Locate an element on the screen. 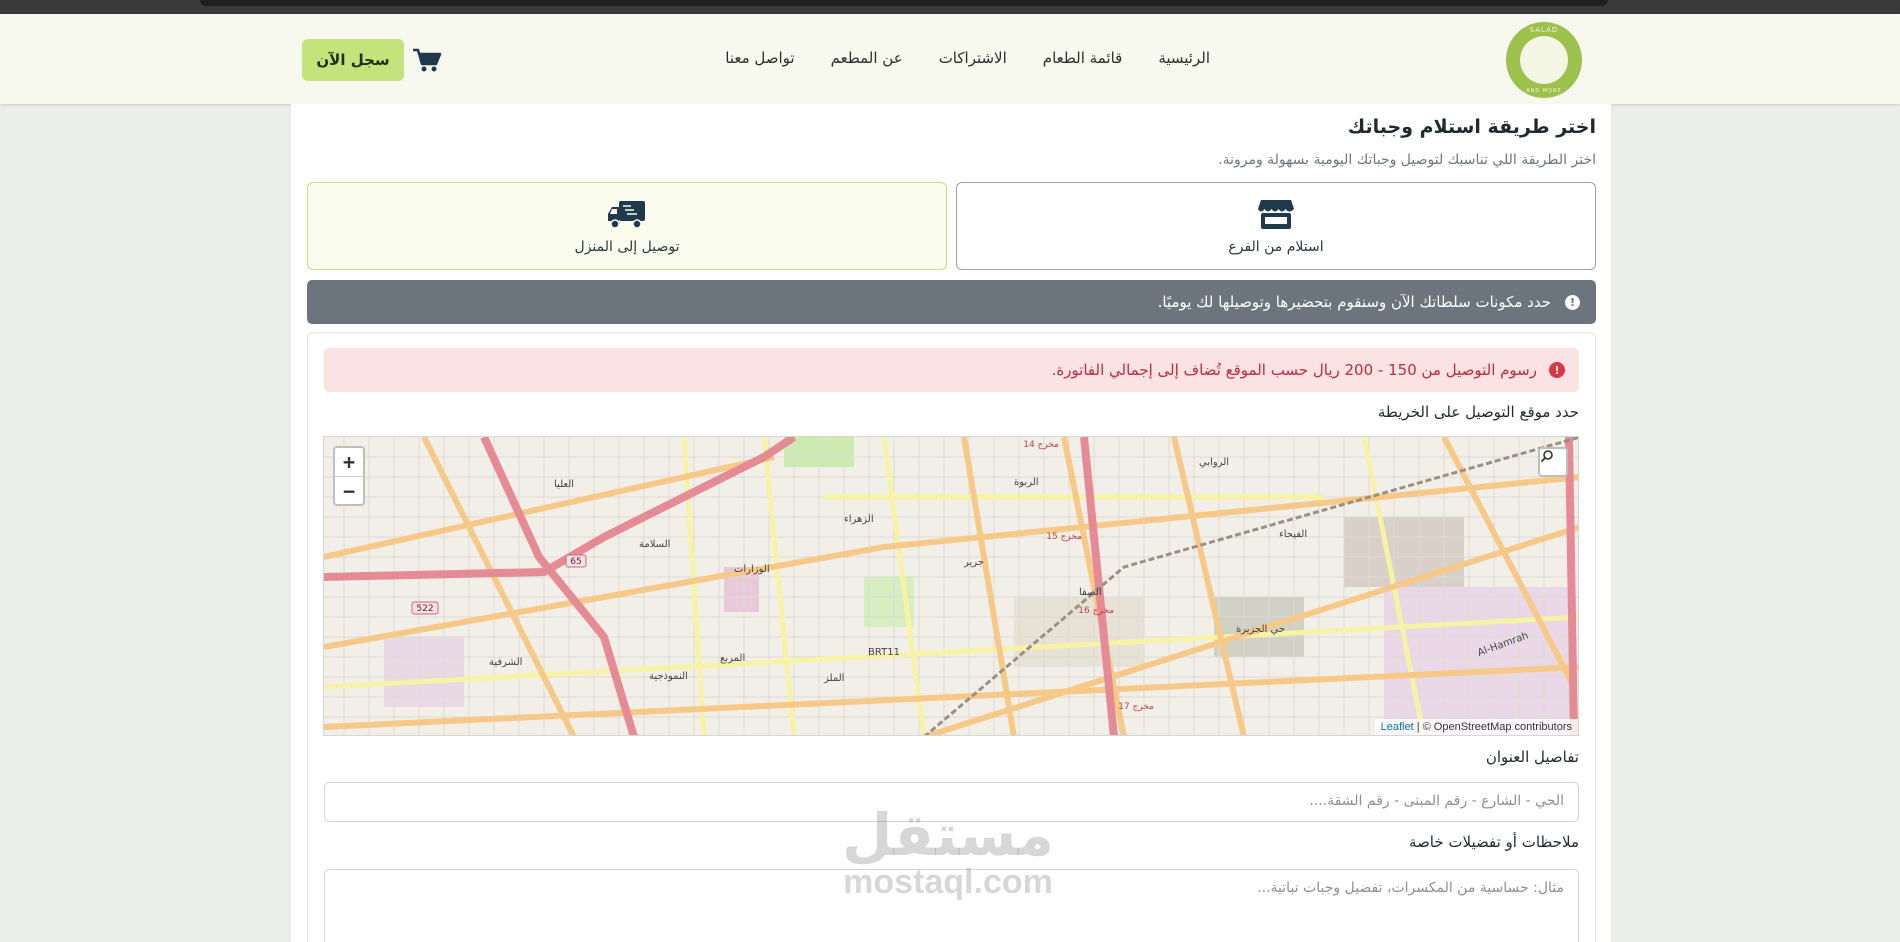 The width and height of the screenshot is (1900, 942). browser-tab-bar is located at coordinates (904, 3).